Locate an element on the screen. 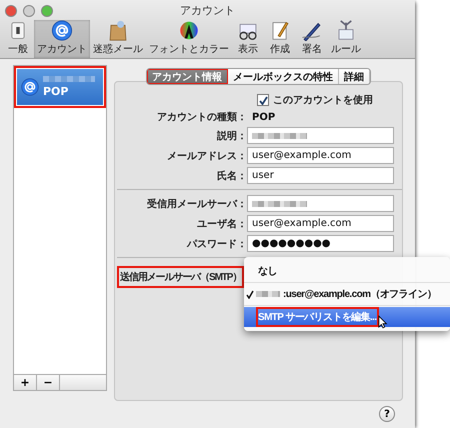 This screenshot has width=450, height=428. zoom-icon is located at coordinates (47, 11).